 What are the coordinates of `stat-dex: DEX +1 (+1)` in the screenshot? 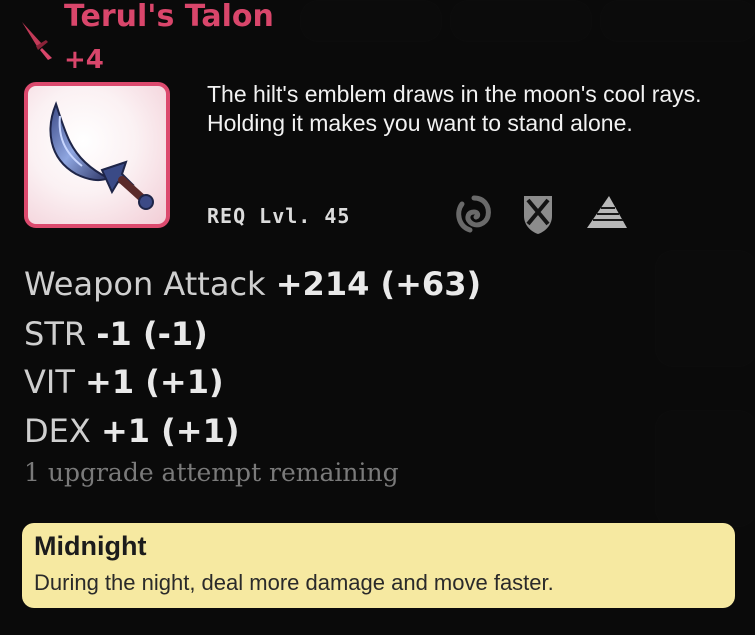 It's located at (132, 431).